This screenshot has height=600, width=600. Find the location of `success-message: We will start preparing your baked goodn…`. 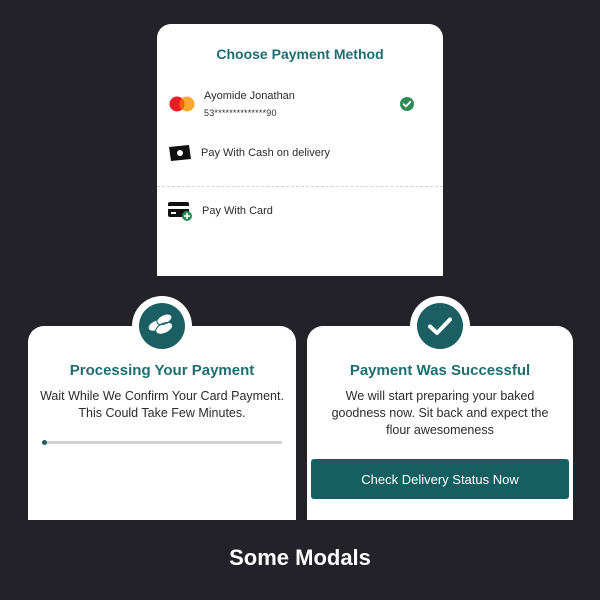

success-message: We will start preparing your baked goodn… is located at coordinates (440, 413).